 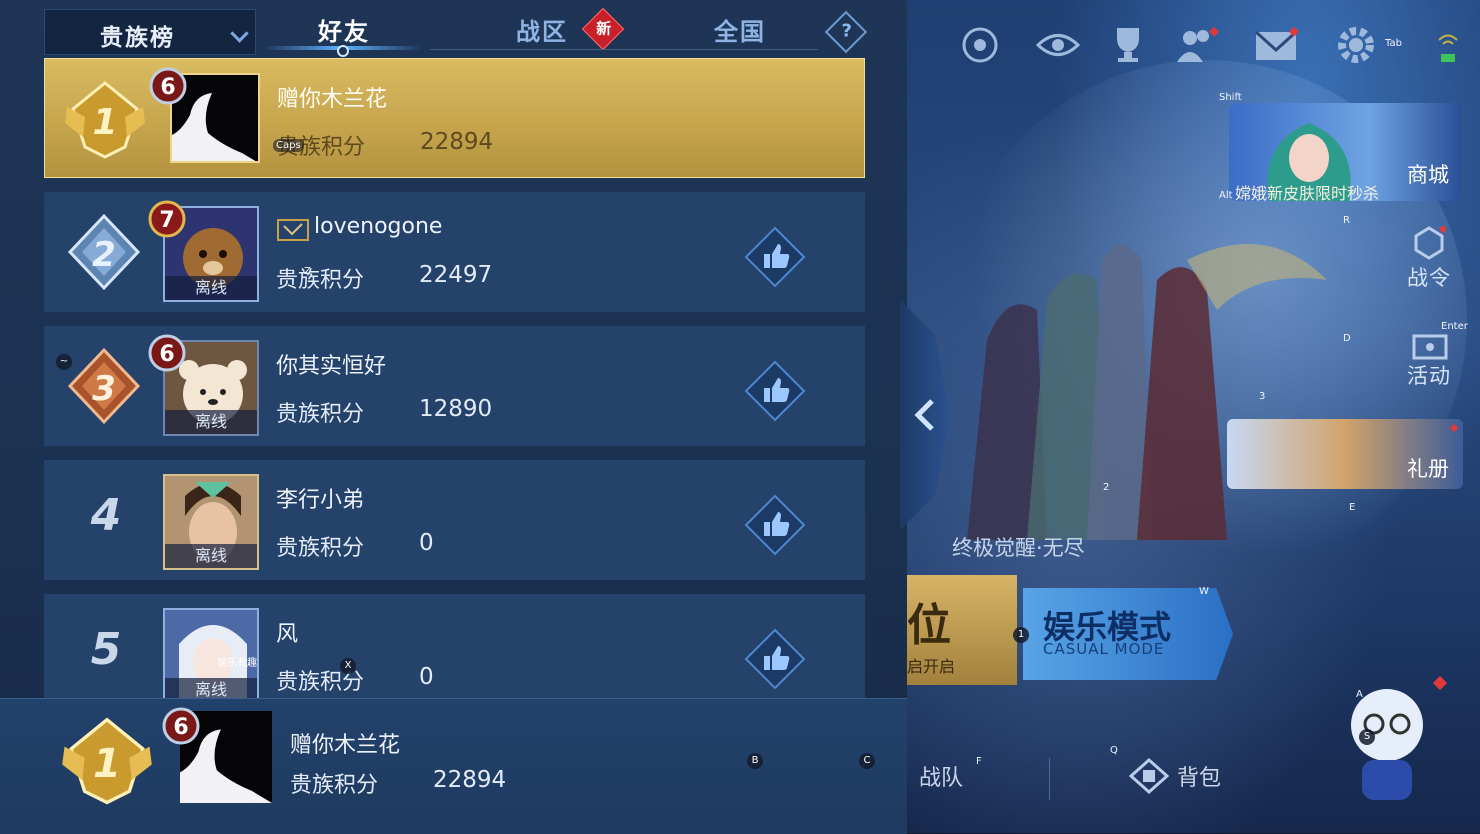 I want to click on keyhint-caps: Caps, so click(x=288, y=145).